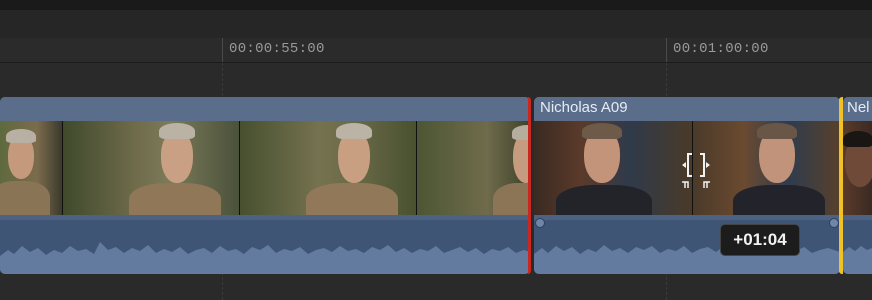 The height and width of the screenshot is (300, 872). What do you see at coordinates (760, 240) in the screenshot?
I see `trim-delta-badge: +01:04` at bounding box center [760, 240].